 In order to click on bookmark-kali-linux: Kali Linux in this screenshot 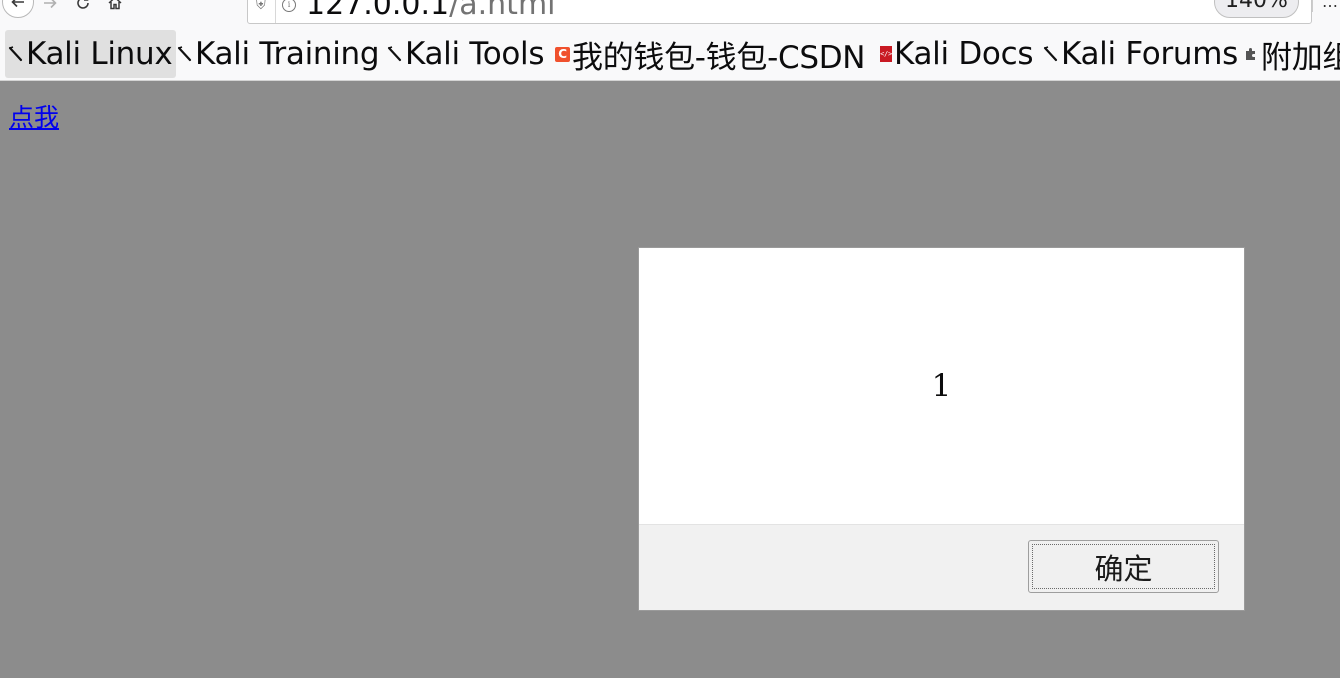, I will do `click(91, 54)`.